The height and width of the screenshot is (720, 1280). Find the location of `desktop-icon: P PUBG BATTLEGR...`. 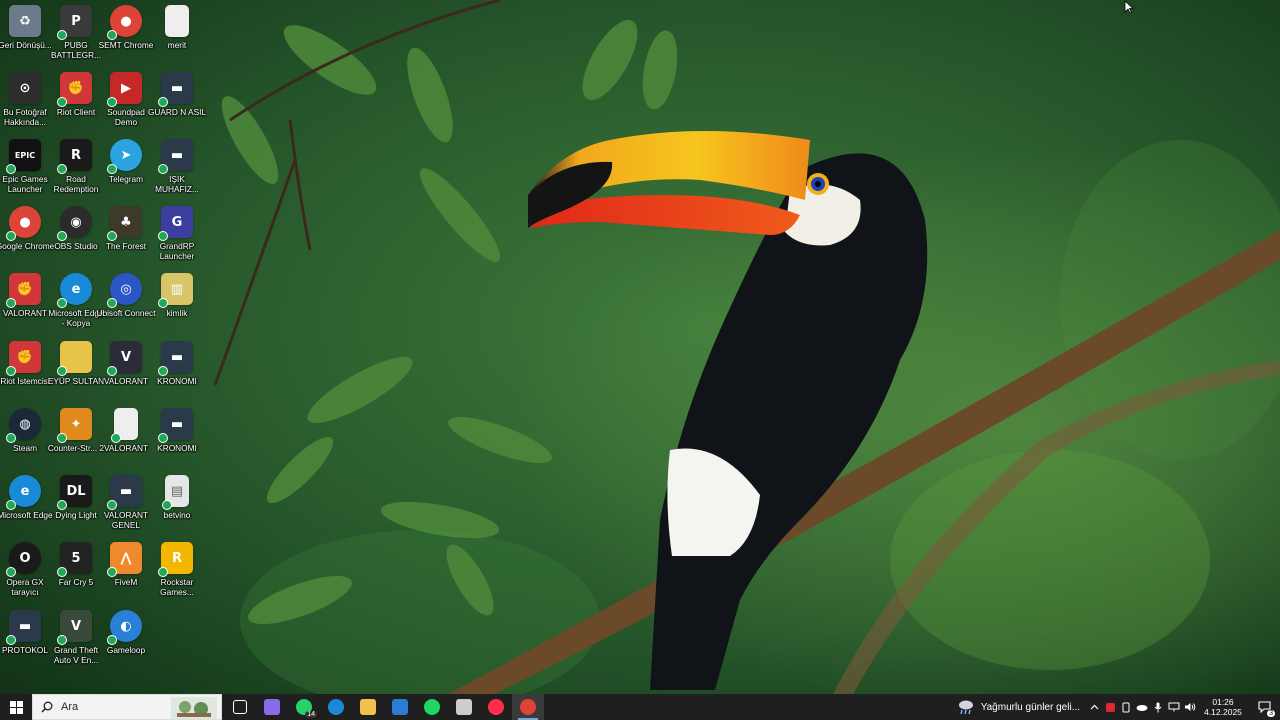

desktop-icon: P PUBG BATTLEGR... is located at coordinates (76, 38).